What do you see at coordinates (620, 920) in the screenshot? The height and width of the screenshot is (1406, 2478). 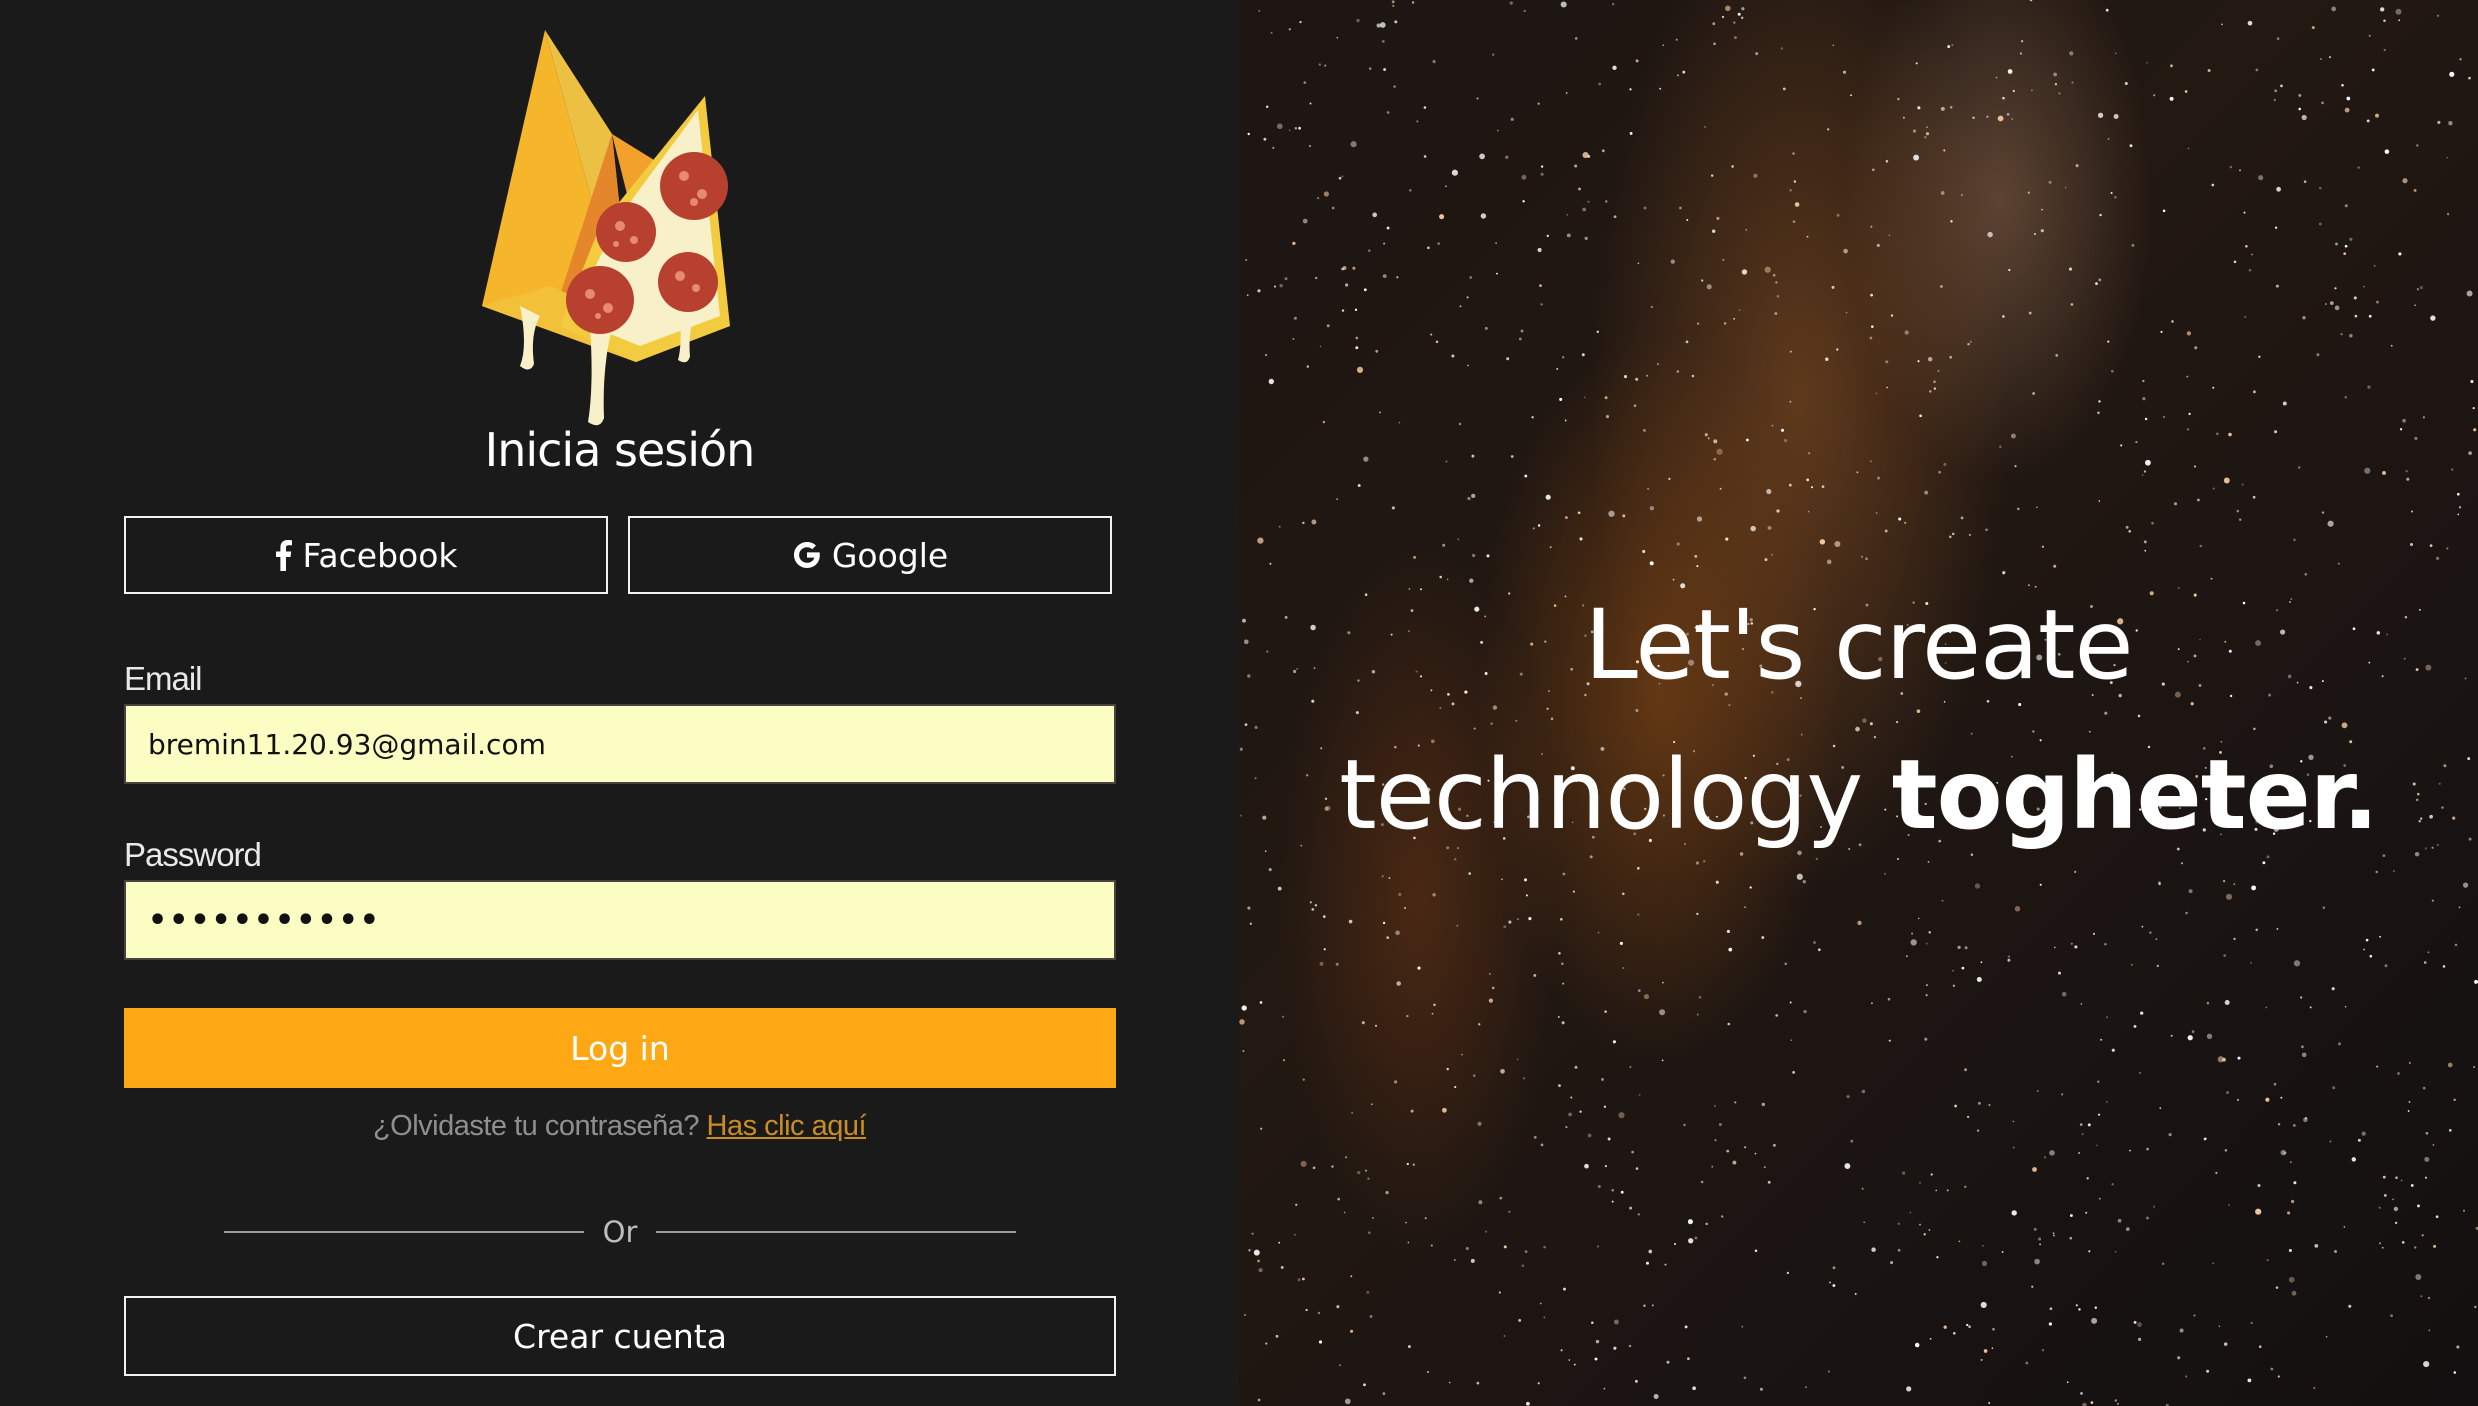 I see `password-field: •••••••••••` at bounding box center [620, 920].